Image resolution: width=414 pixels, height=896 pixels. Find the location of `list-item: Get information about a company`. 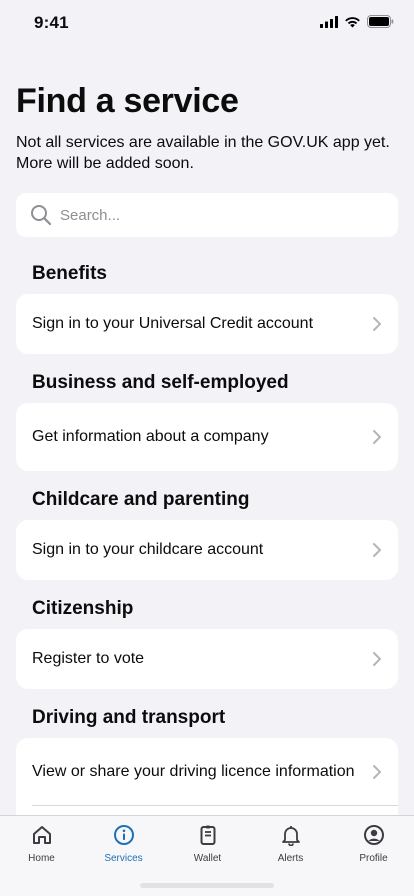

list-item: Get information about a company is located at coordinates (207, 437).